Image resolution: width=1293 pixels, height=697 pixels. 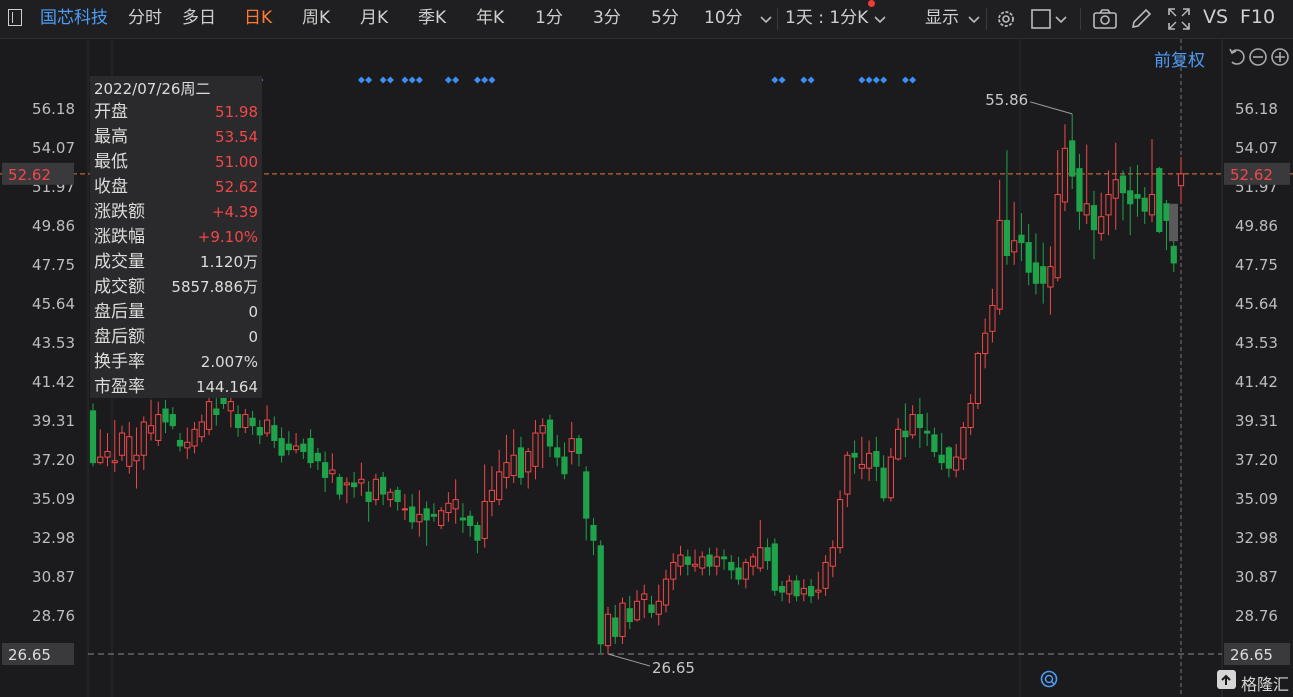 What do you see at coordinates (1237, 56) in the screenshot?
I see `undo-icon` at bounding box center [1237, 56].